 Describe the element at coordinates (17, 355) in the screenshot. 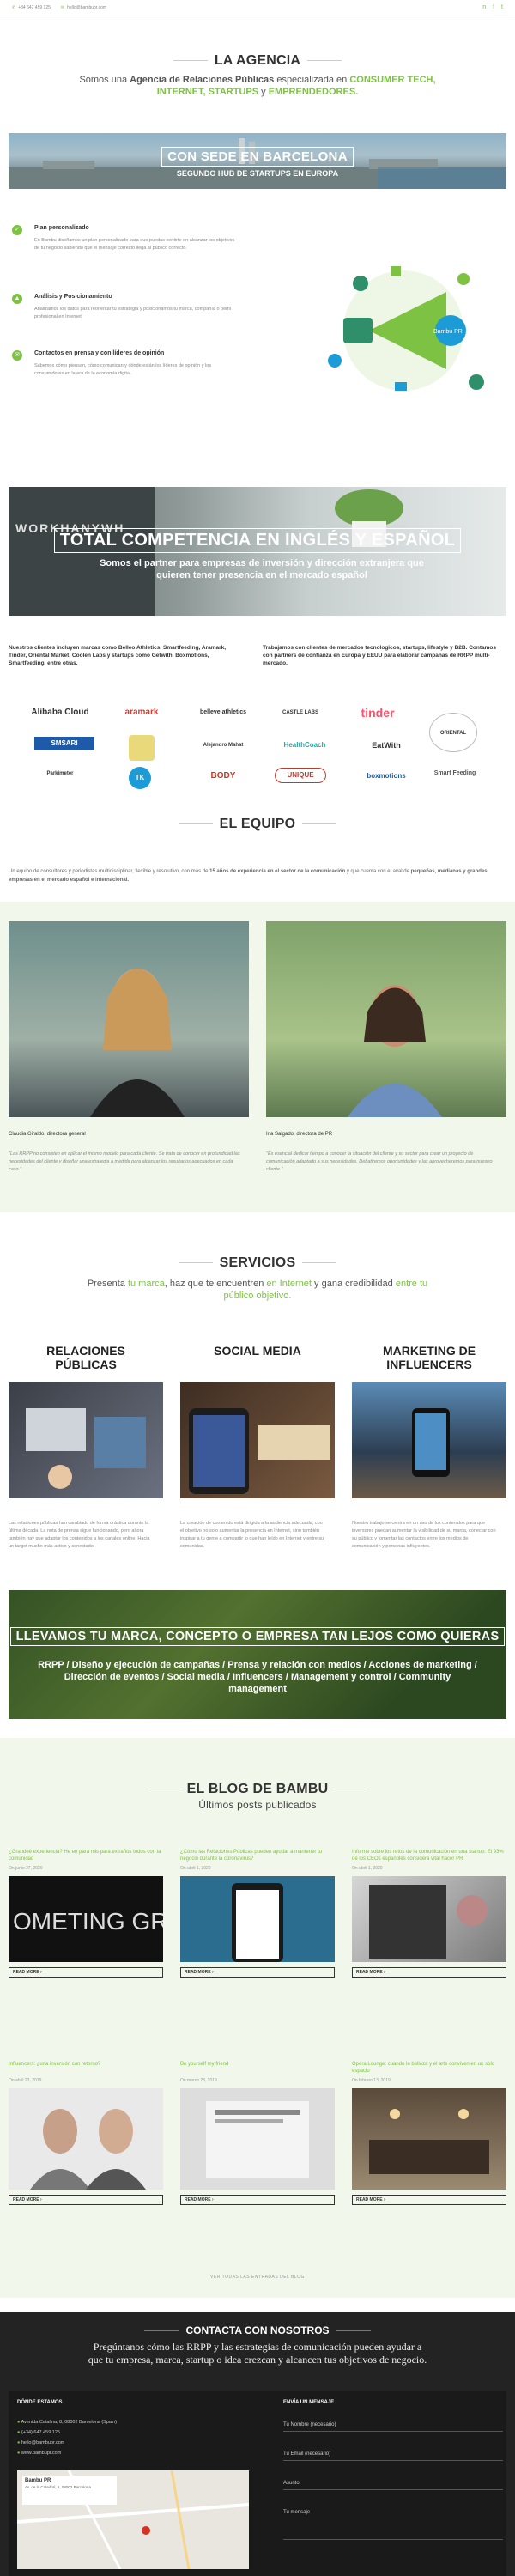

I see `megaphone-icon: ✉` at that location.